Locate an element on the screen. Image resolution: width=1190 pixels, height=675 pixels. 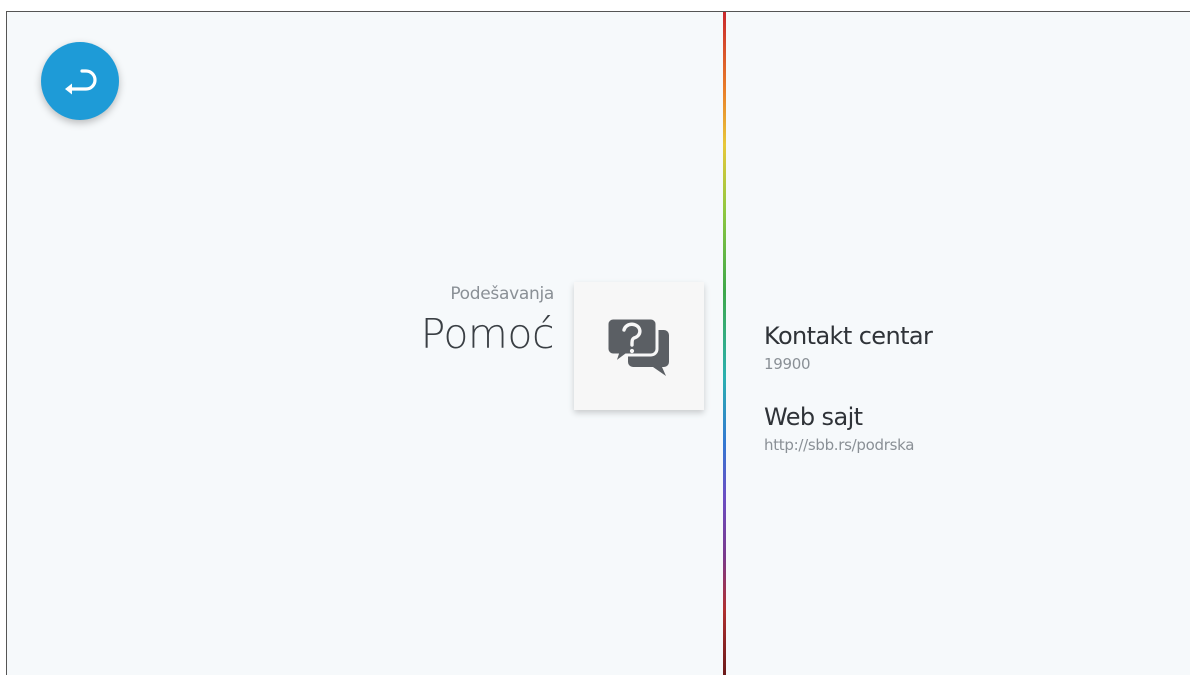
breadcrumb: Podešavanja is located at coordinates (502, 294).